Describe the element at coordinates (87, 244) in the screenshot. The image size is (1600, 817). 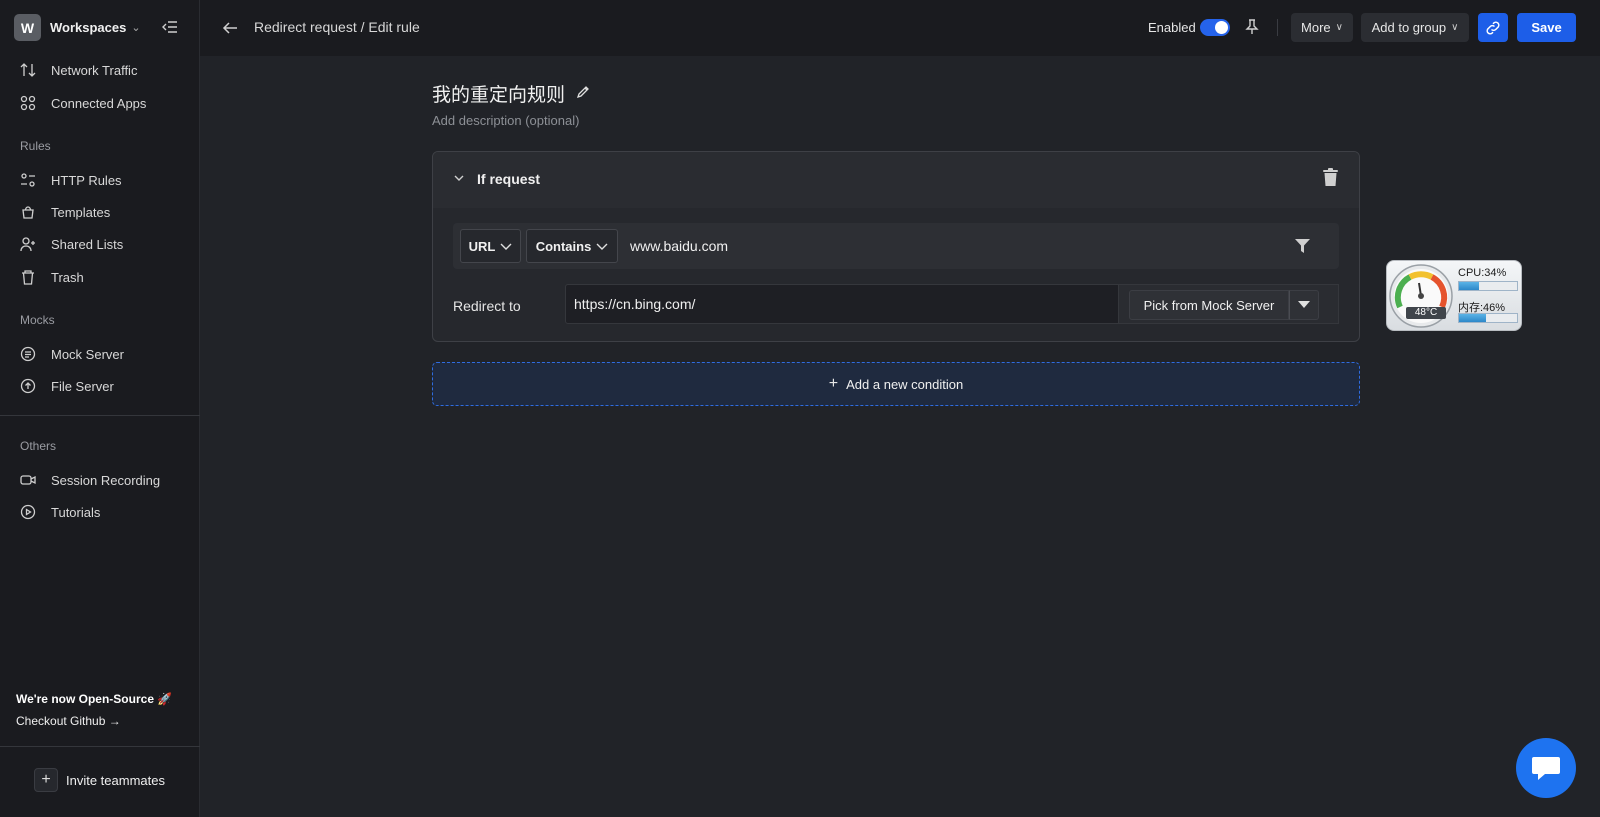
I see `sidebar-item-label: Shared Lists` at that location.